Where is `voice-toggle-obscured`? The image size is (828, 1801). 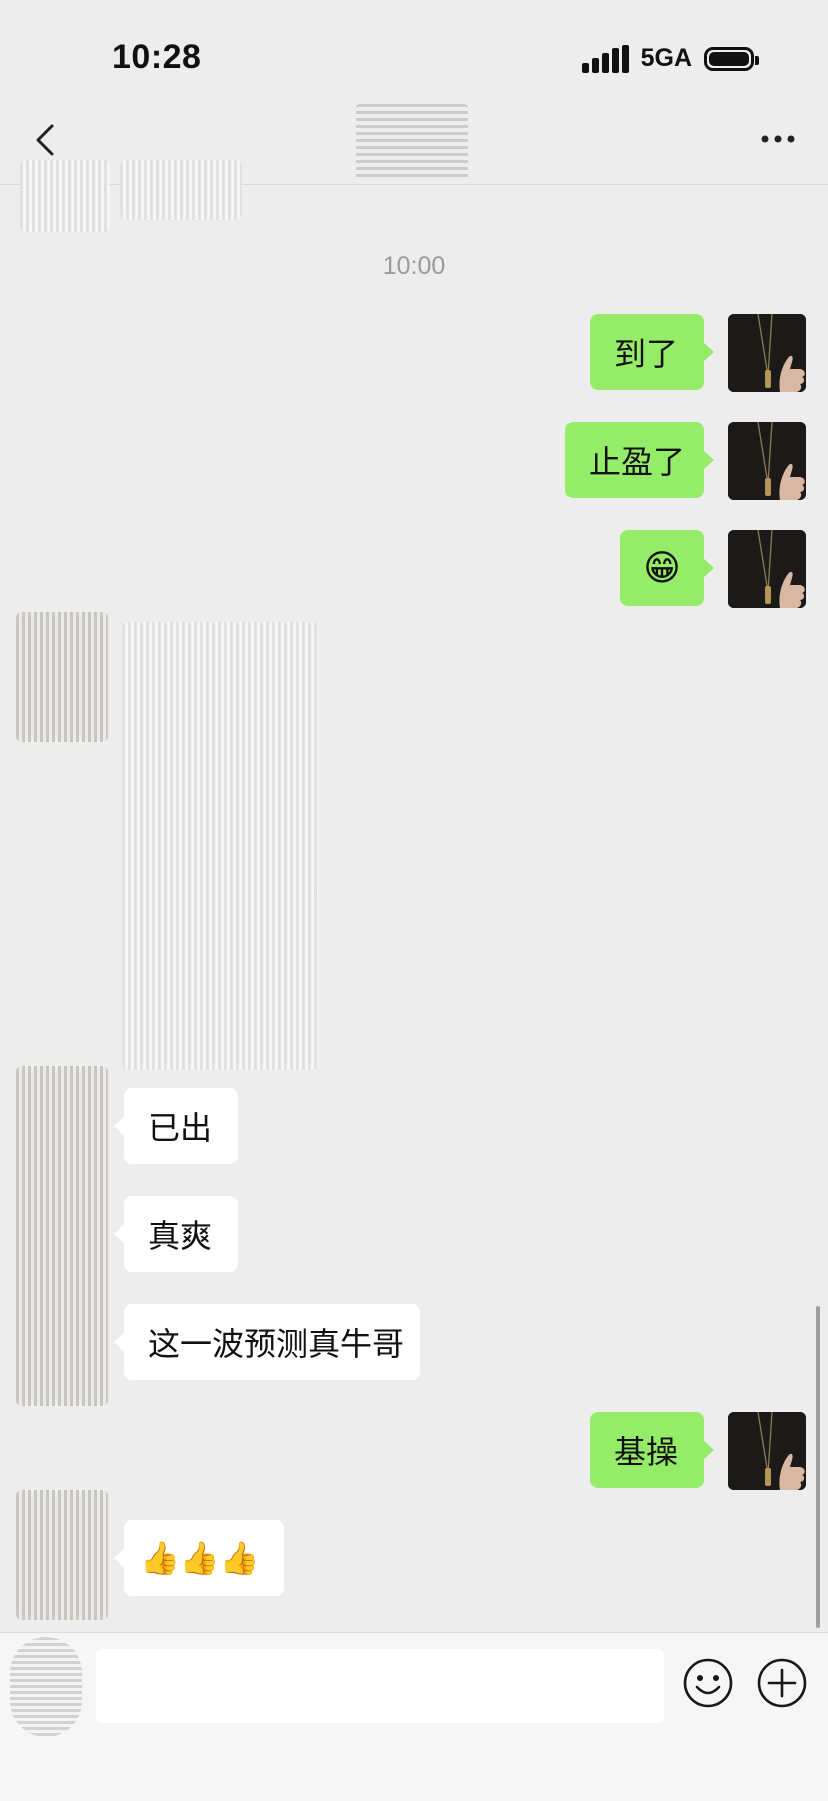
voice-toggle-obscured is located at coordinates (46, 1687).